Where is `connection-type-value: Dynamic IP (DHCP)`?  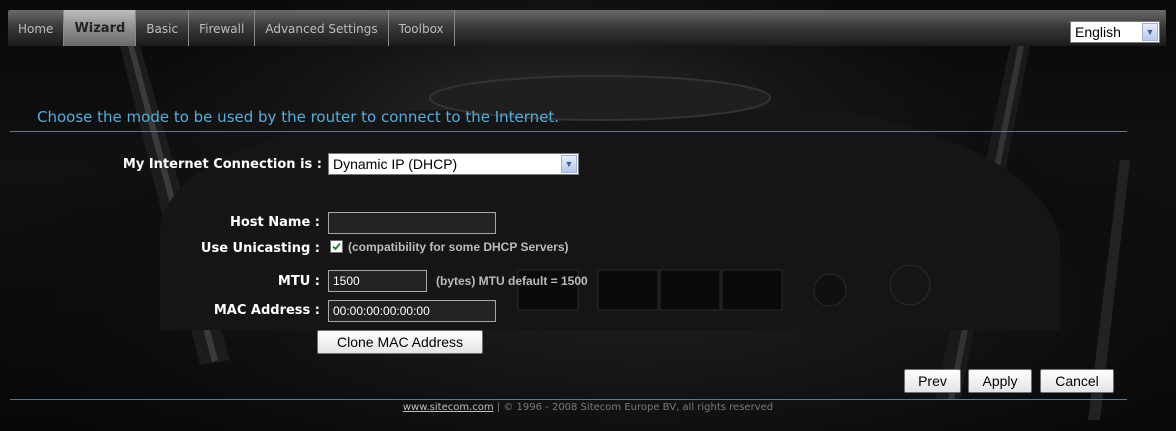
connection-type-value: Dynamic IP (DHCP) is located at coordinates (395, 164).